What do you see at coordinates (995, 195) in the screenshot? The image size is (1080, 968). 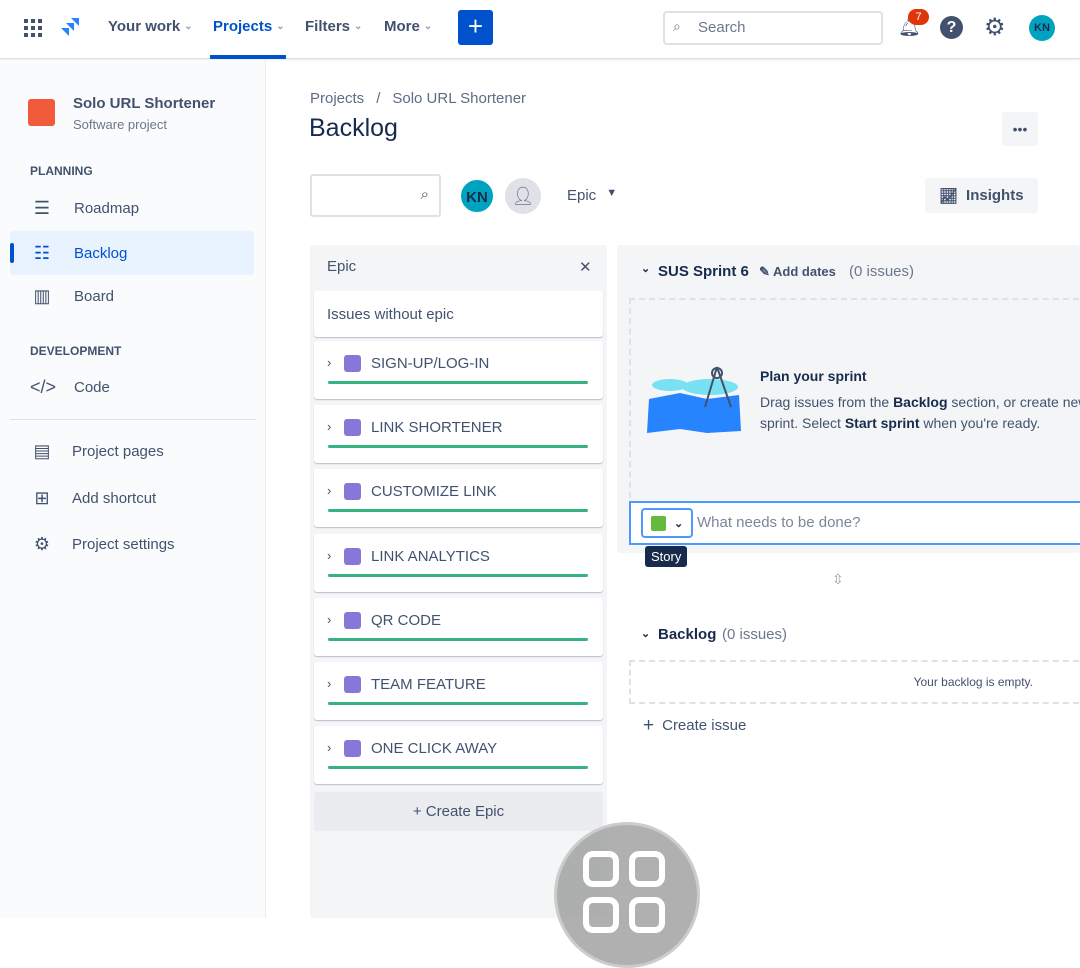 I see `insights-label: Insights` at bounding box center [995, 195].